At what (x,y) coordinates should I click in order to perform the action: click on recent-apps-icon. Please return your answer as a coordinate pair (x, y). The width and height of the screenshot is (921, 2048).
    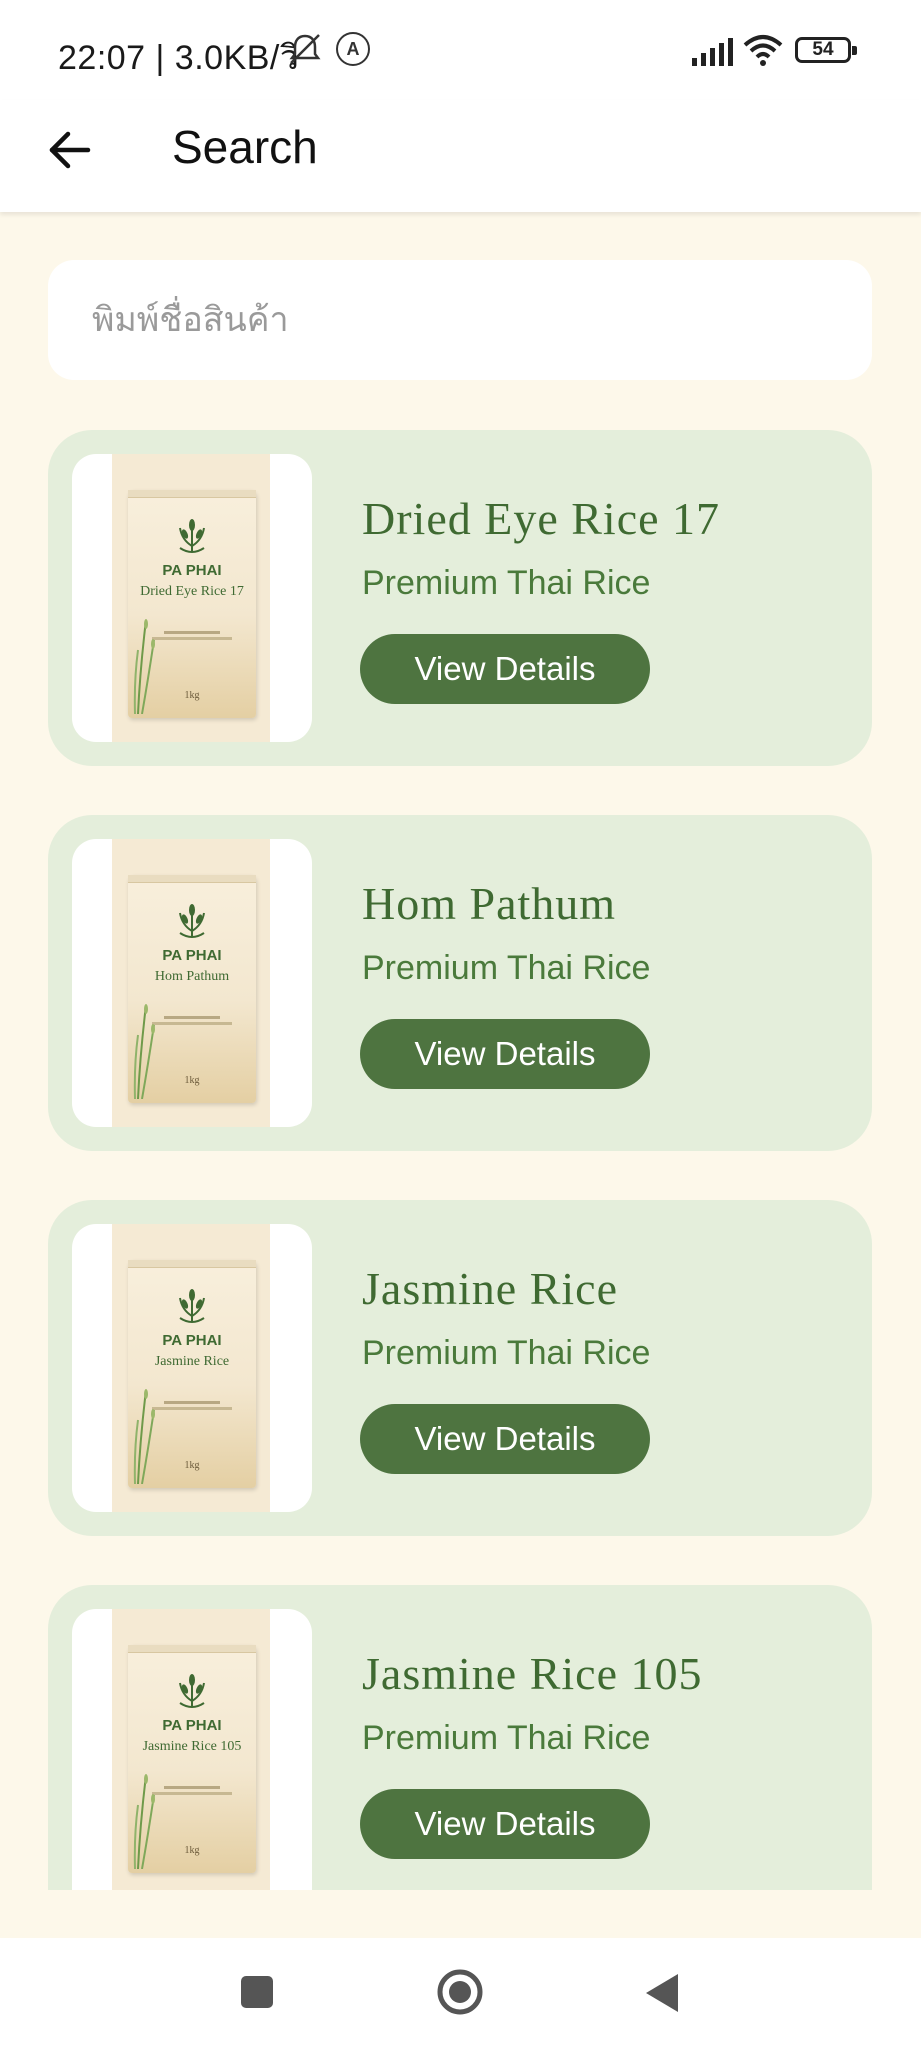
    Looking at the image, I should click on (258, 1993).